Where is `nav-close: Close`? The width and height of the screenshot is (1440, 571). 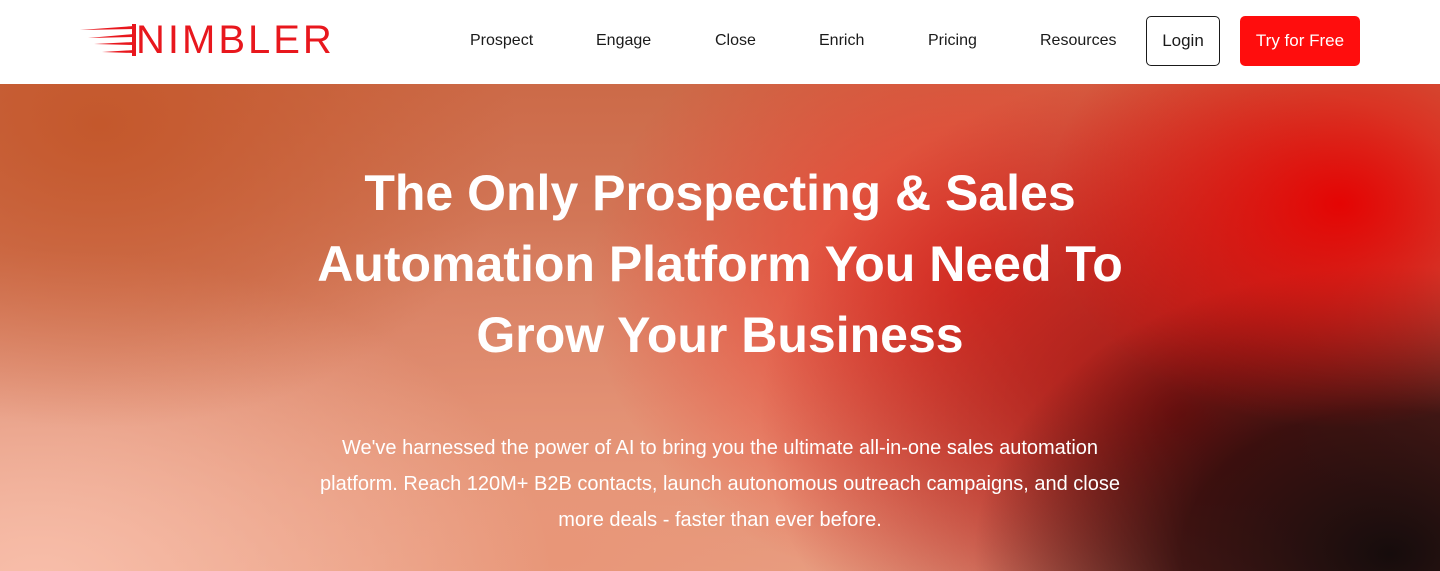
nav-close: Close is located at coordinates (735, 41).